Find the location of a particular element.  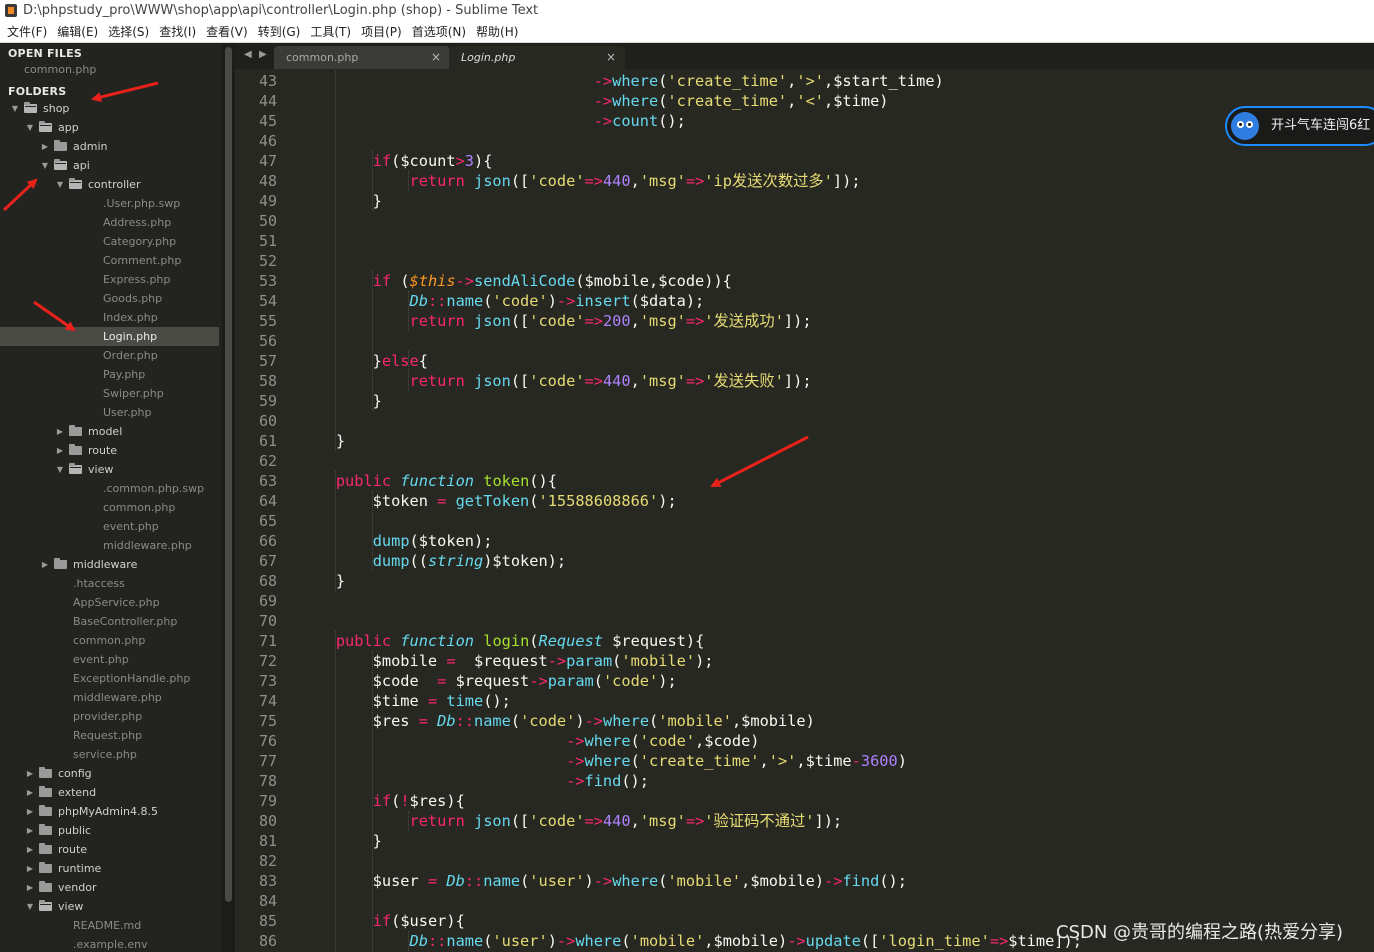

code-line: ->where('create_time','<',$time) is located at coordinates (594, 101).